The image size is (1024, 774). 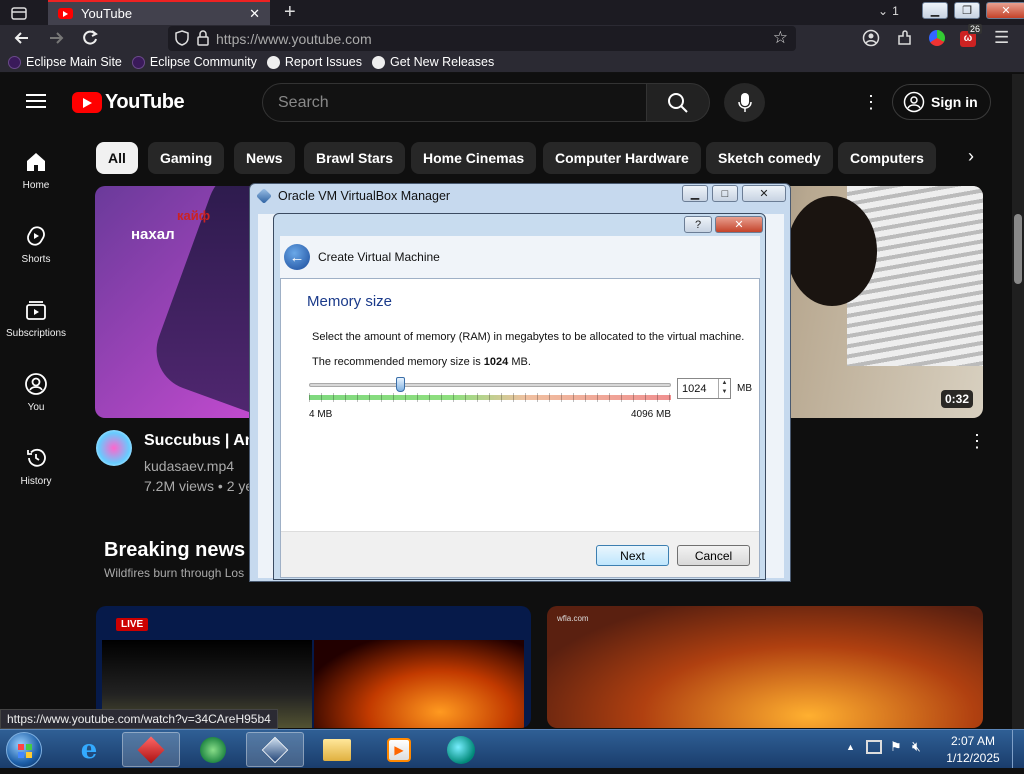 I want to click on action-center-flag-icon: ⚑, so click(x=896, y=747).